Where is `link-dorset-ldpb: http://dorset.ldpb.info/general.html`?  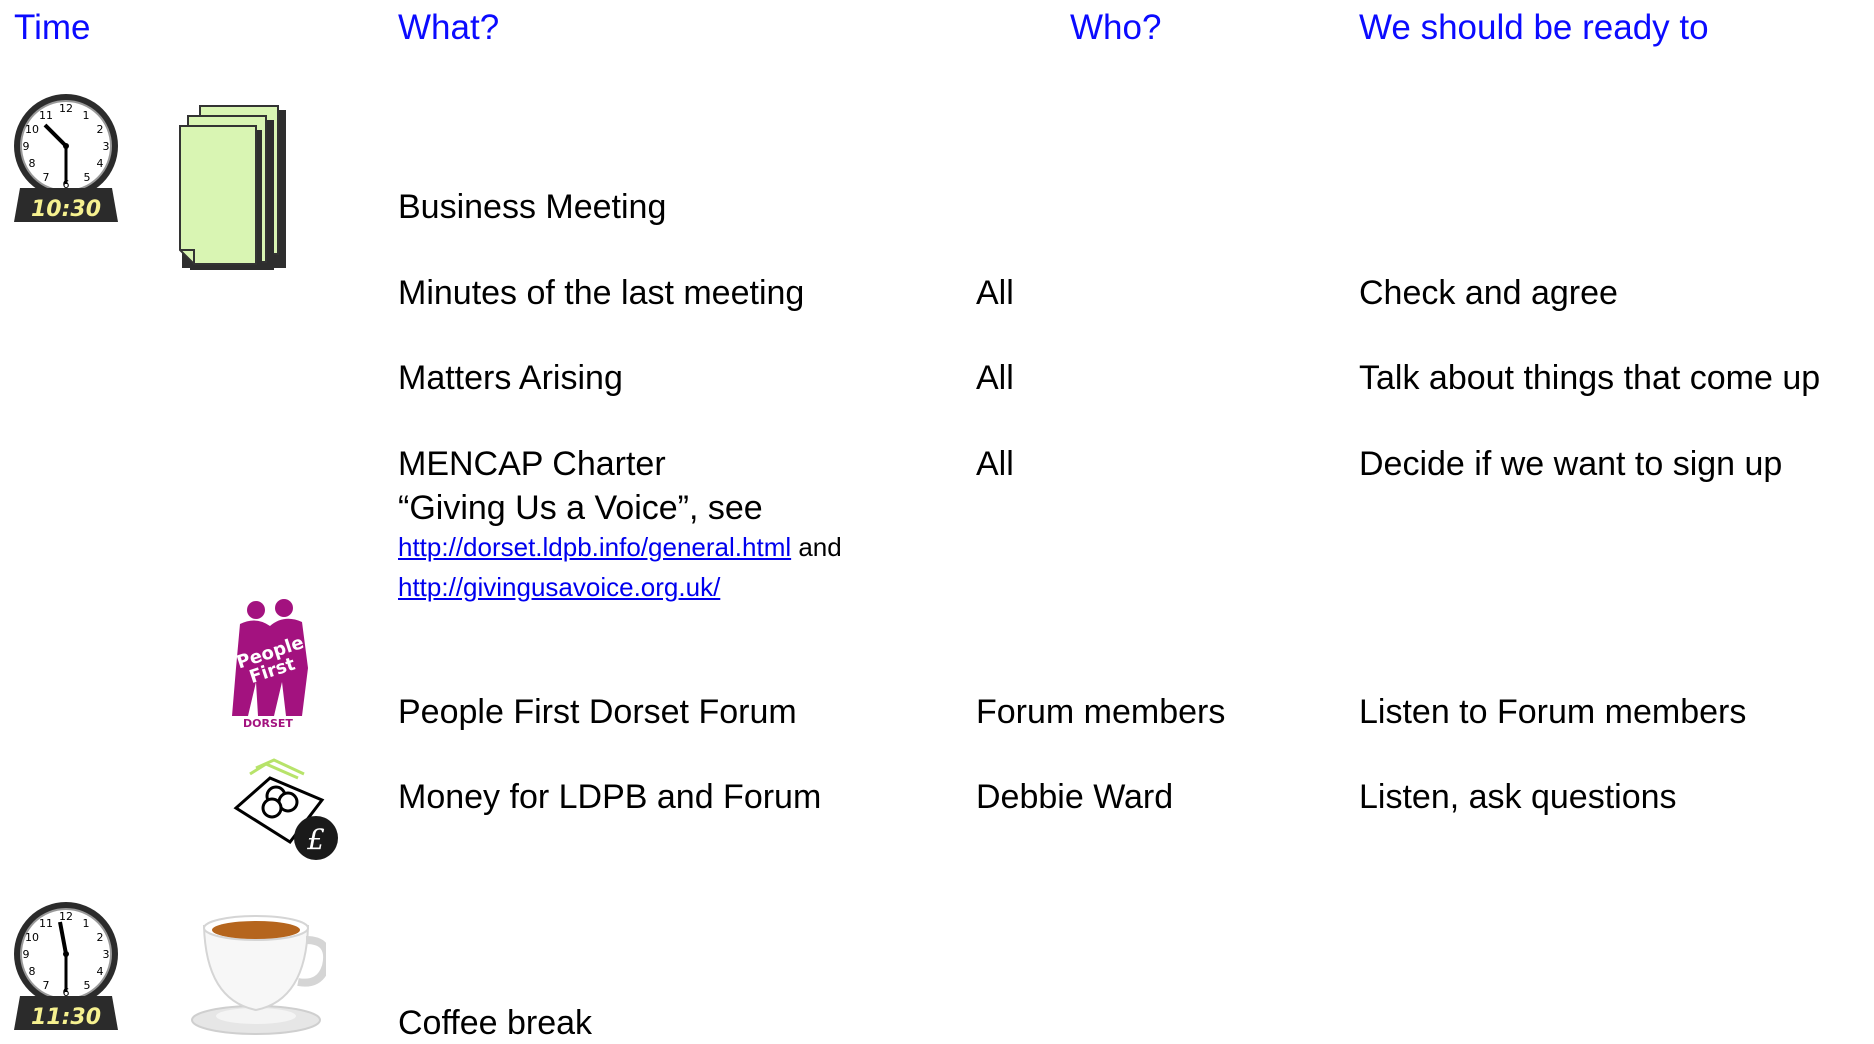 link-dorset-ldpb: http://dorset.ldpb.info/general.html is located at coordinates (594, 547).